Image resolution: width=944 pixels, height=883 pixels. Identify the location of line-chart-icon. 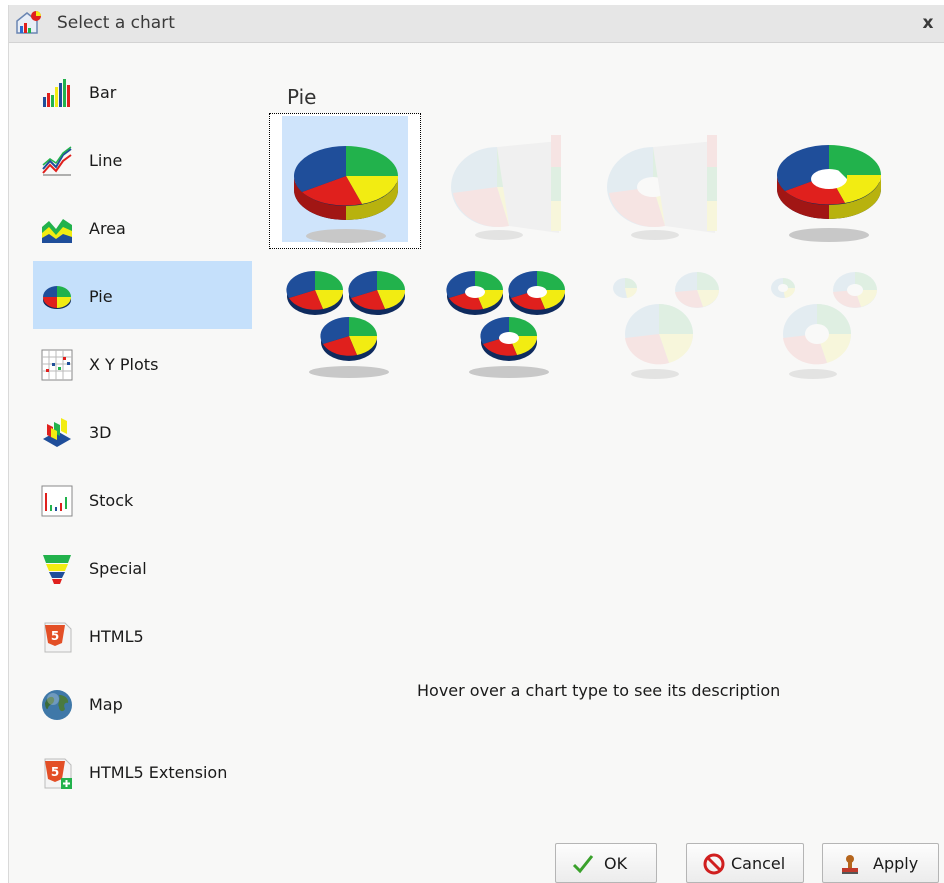
(57, 161).